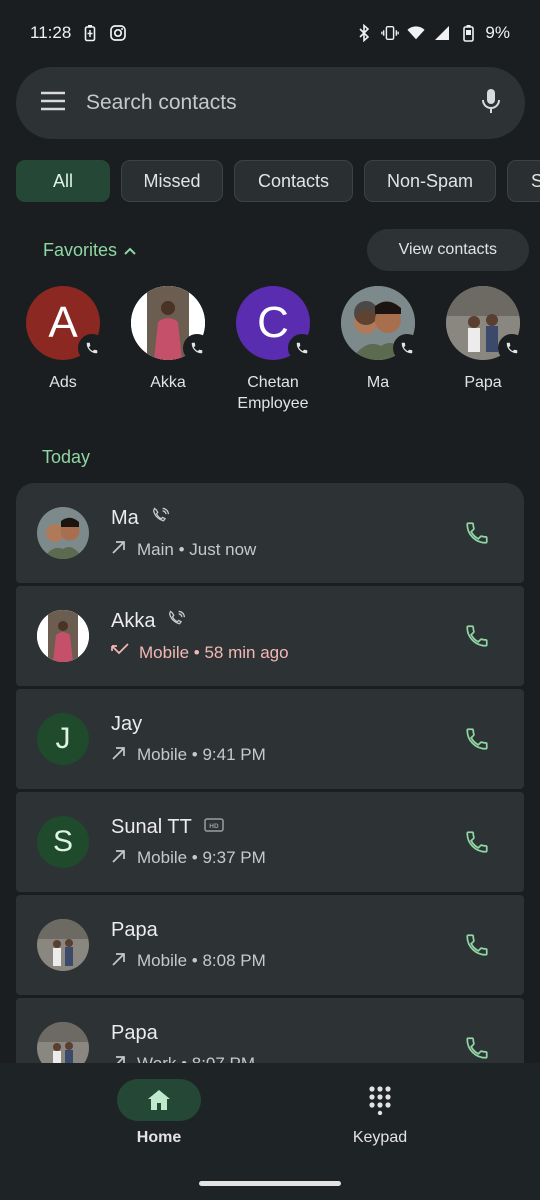 Image resolution: width=540 pixels, height=1200 pixels. I want to click on svg-text: HD, so click(214, 826).